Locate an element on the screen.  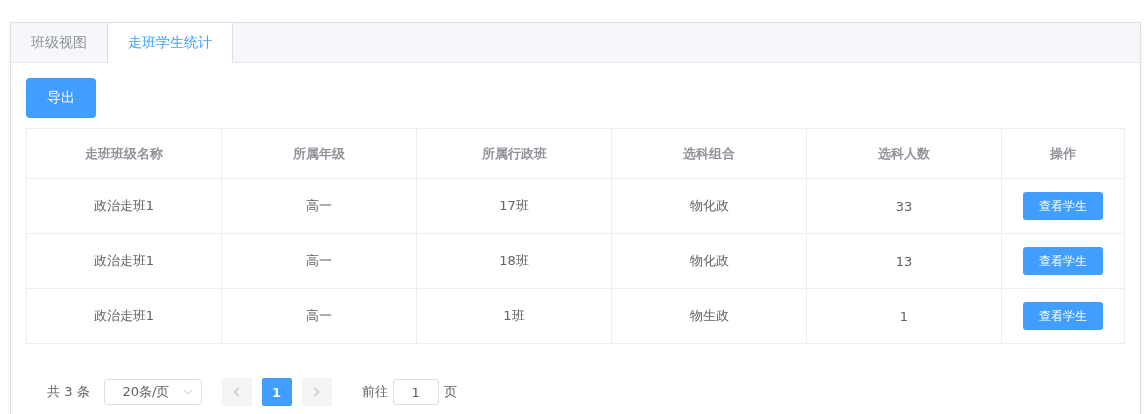
chevron-right-icon is located at coordinates (317, 392).